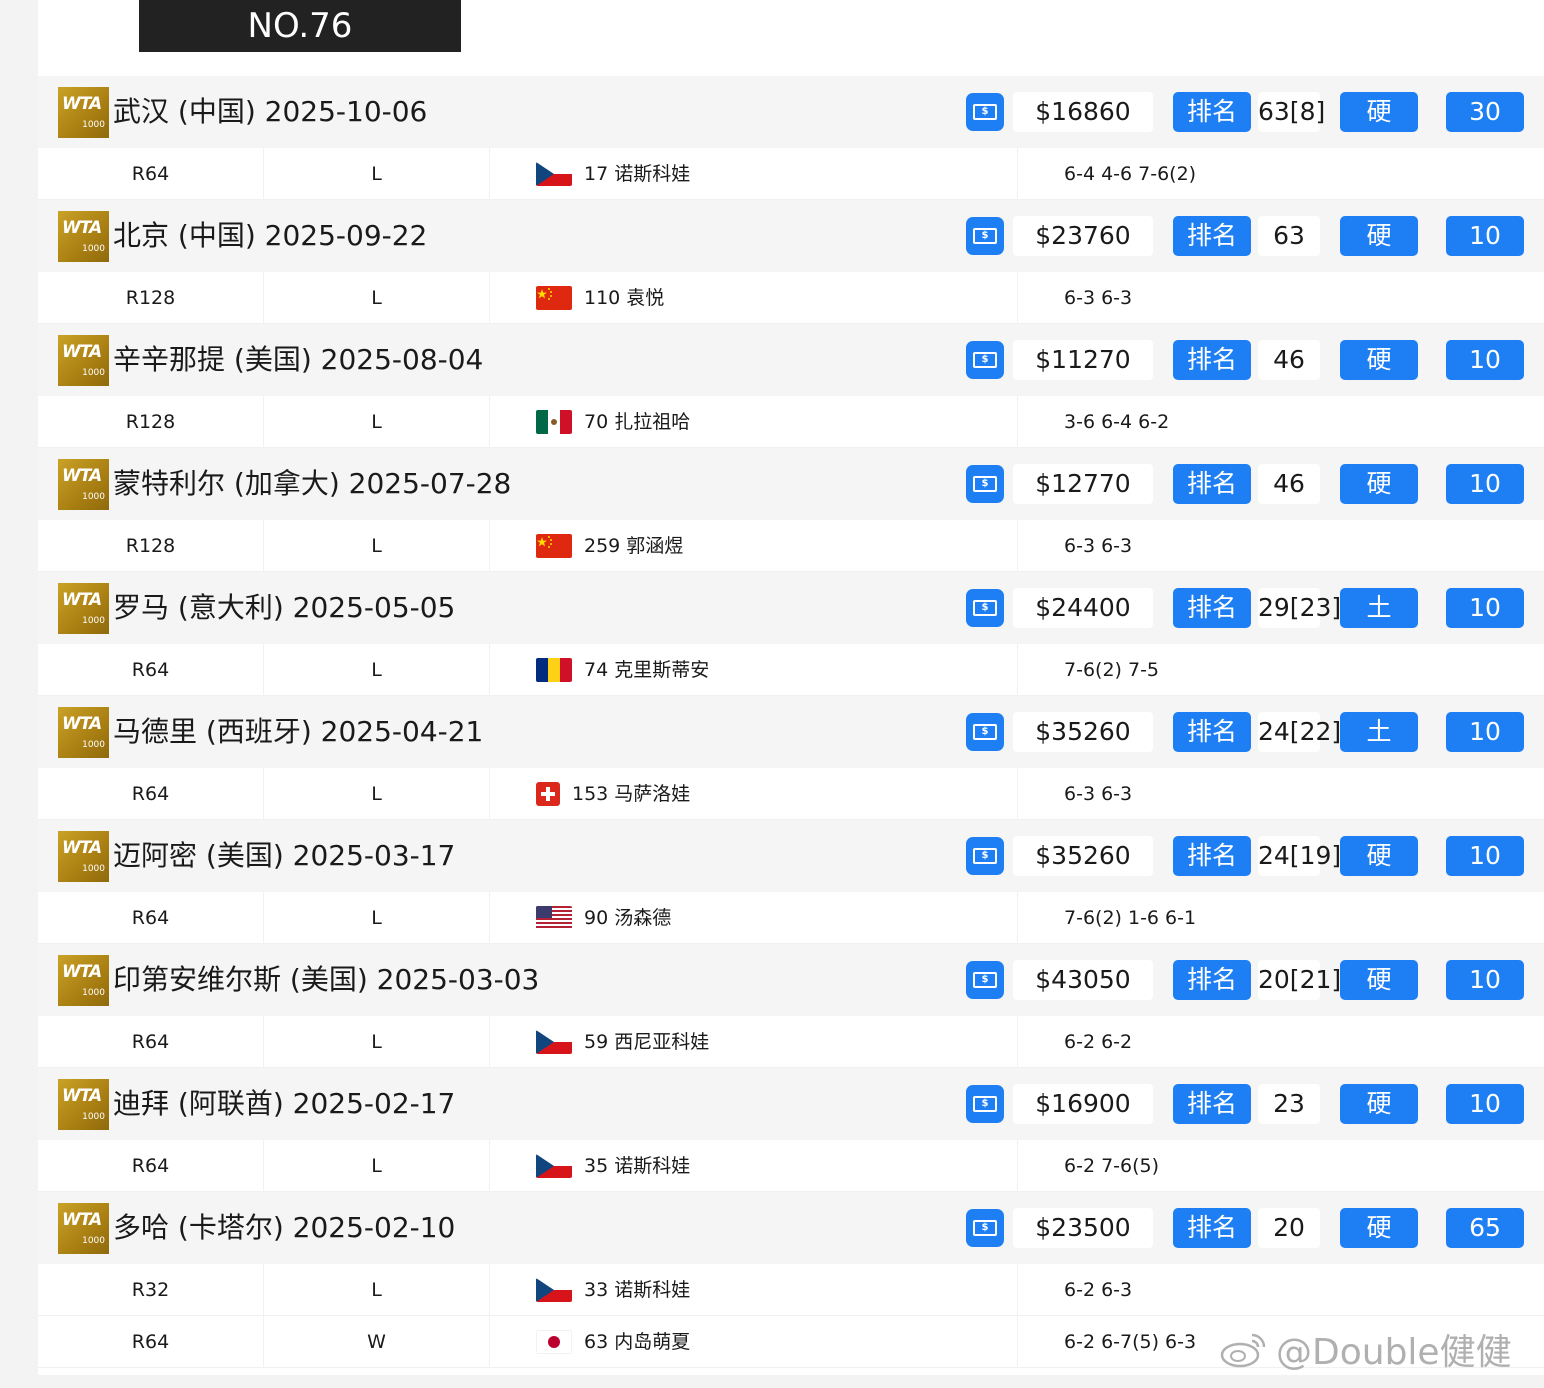 This screenshot has width=1544, height=1388. Describe the element at coordinates (312, 483) in the screenshot. I see `tournament-title: 蒙特利尔 (加拿大) 2025-07-28` at that location.